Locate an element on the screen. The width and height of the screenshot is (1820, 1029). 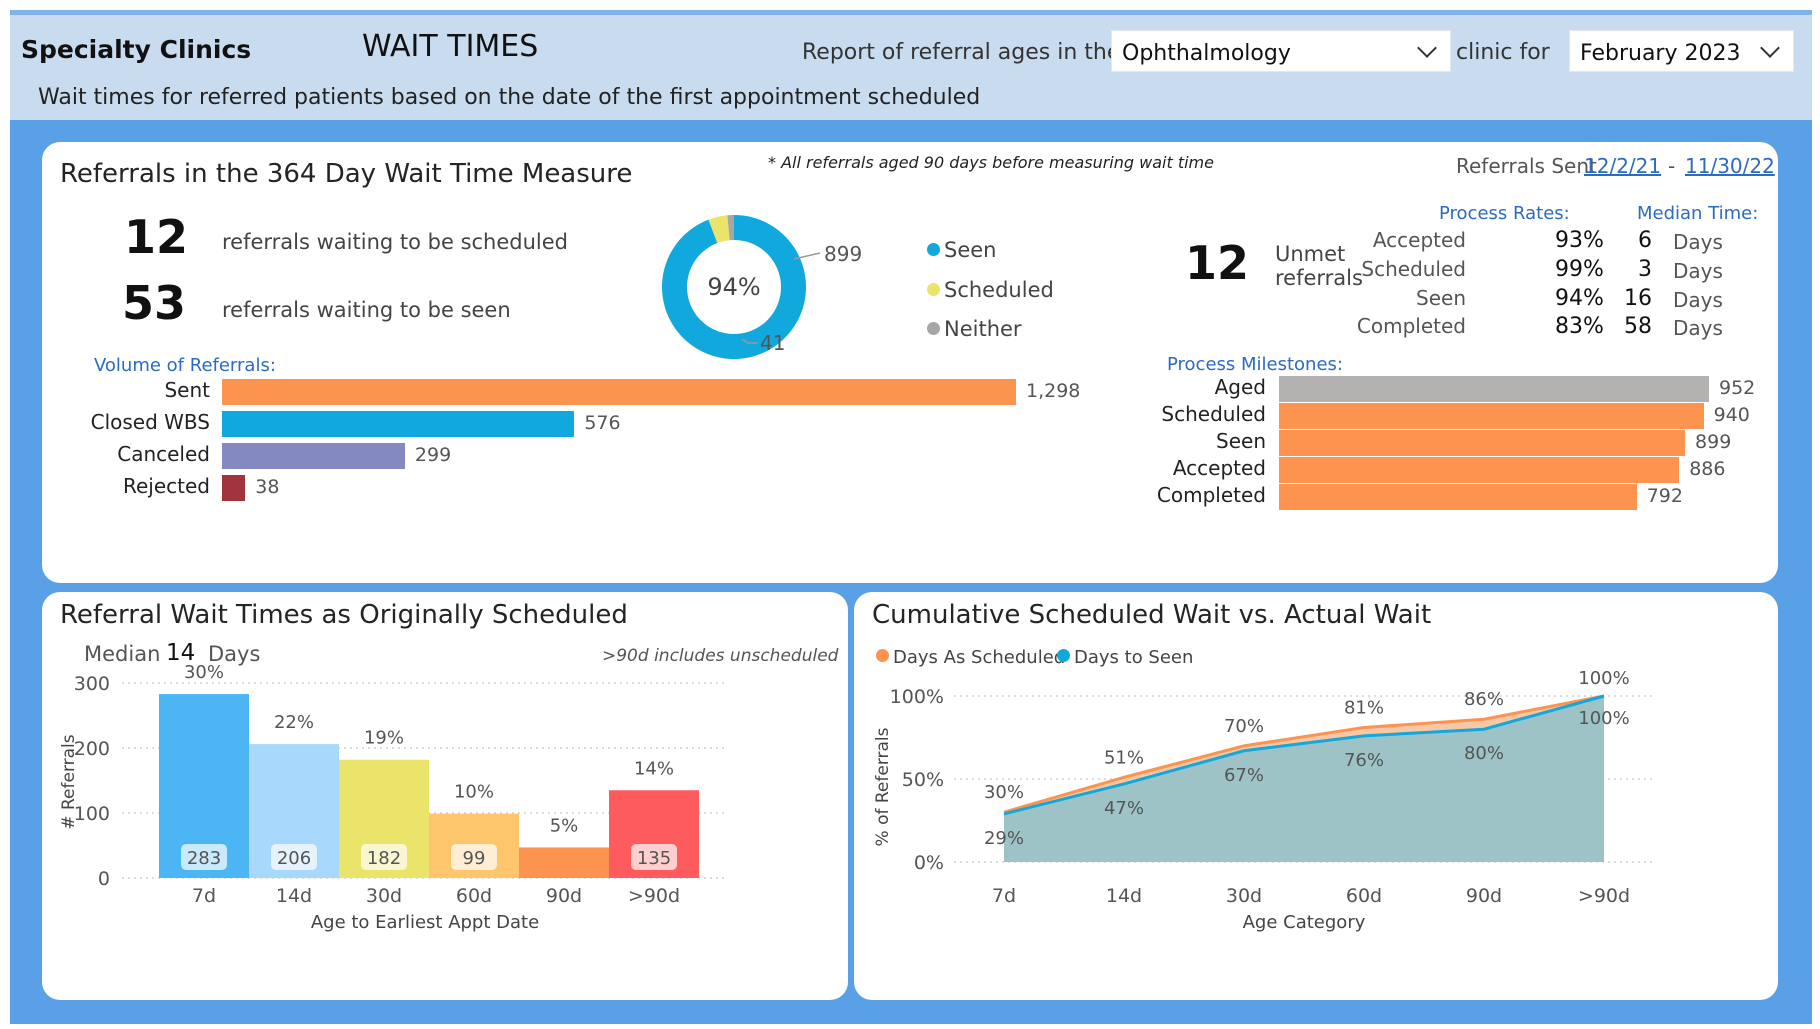
referrals-sent-label: Referrals Sent is located at coordinates (1526, 166).